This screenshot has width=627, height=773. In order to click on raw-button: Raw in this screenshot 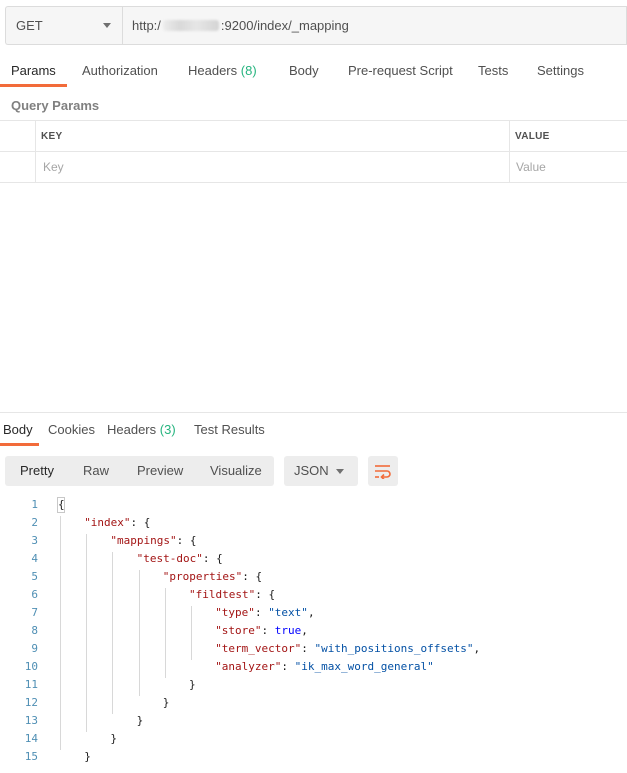, I will do `click(96, 470)`.